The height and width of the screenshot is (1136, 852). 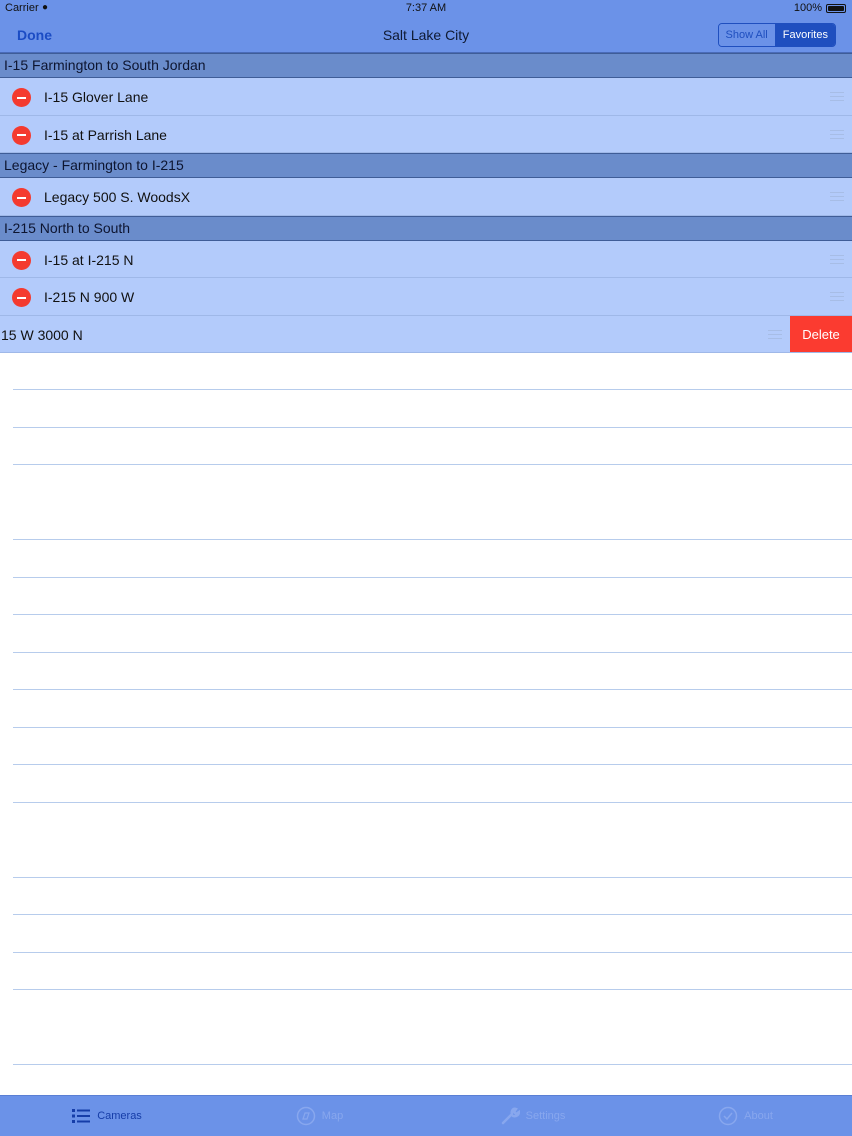 What do you see at coordinates (426, 165) in the screenshot?
I see `section-header: Legacy - Farmington to I-215` at bounding box center [426, 165].